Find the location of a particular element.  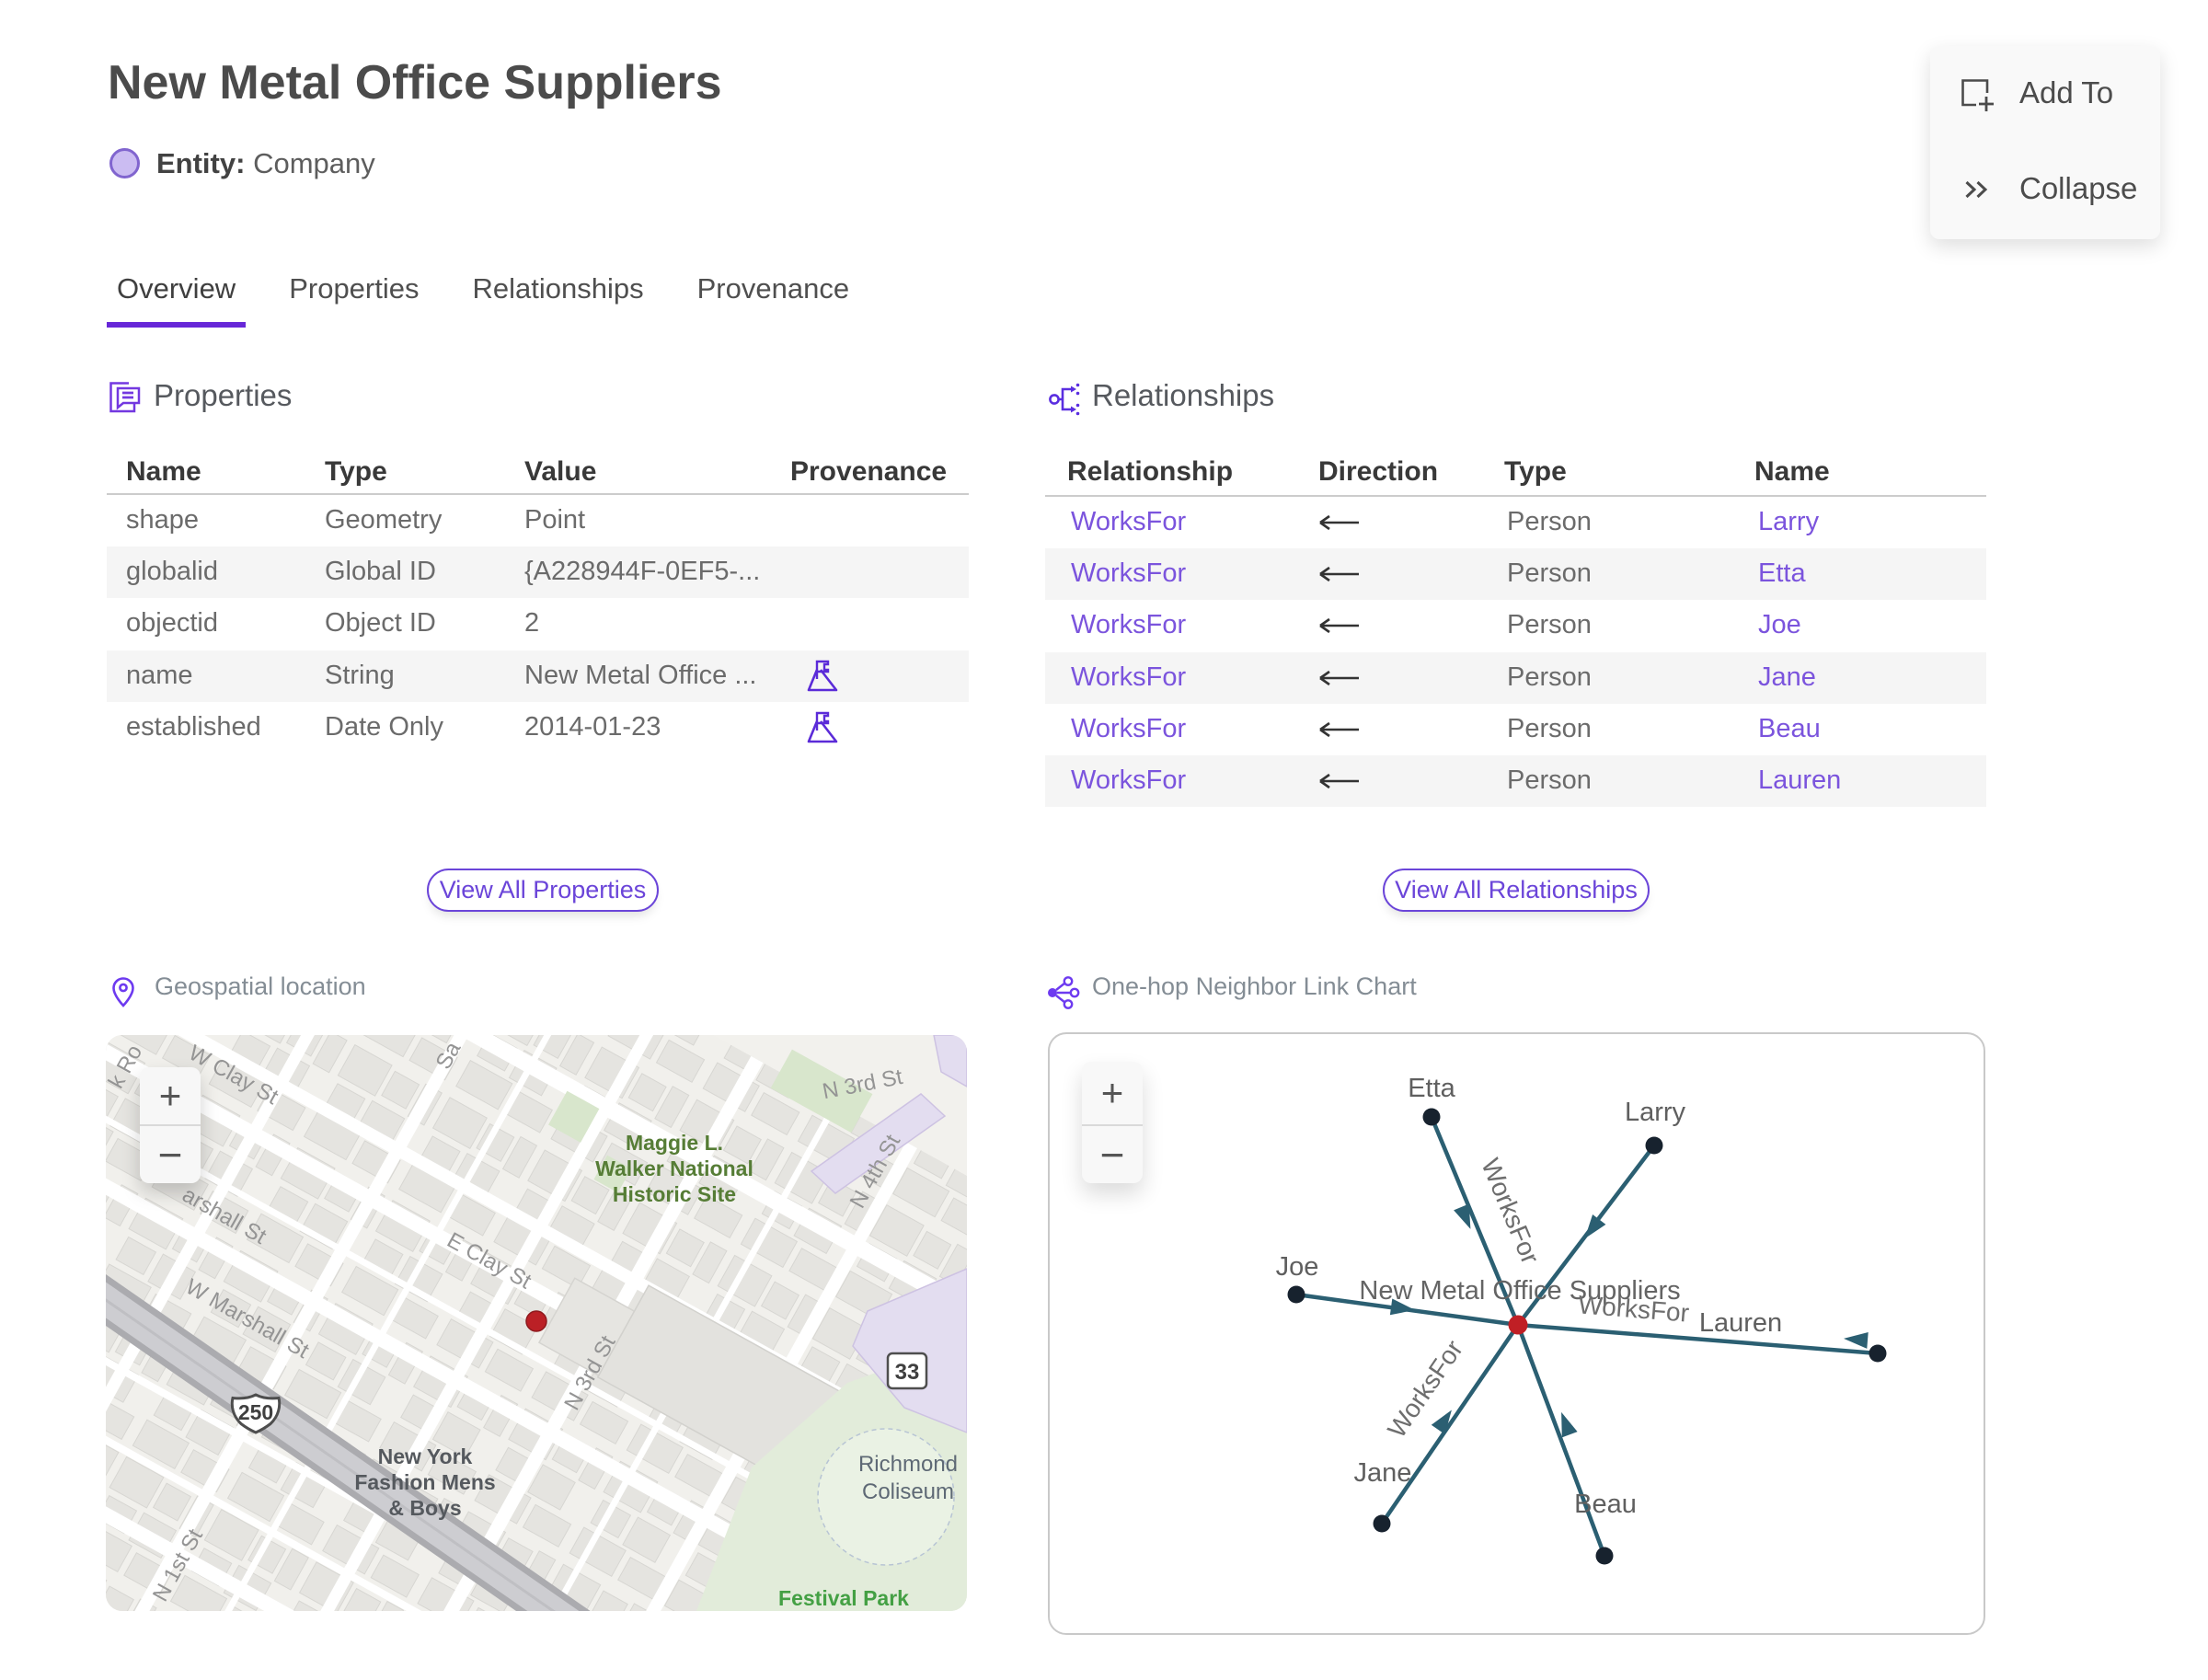

svg-text: Richmond is located at coordinates (908, 1464).